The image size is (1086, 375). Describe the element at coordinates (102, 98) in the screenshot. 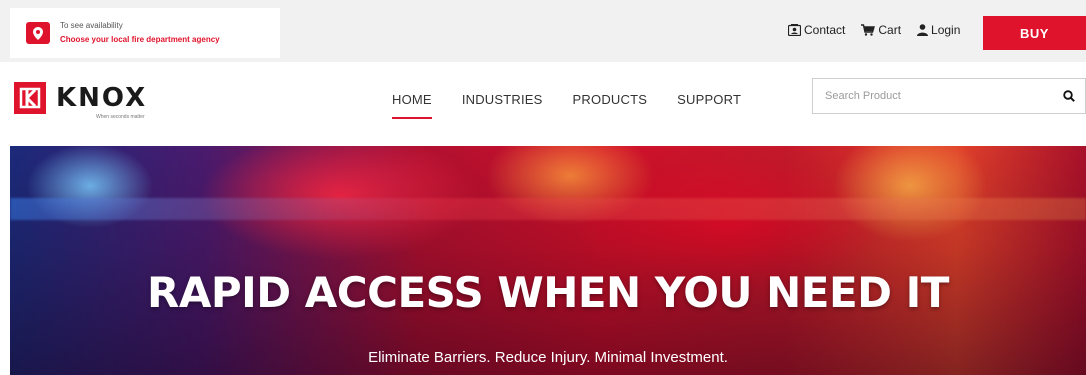

I see `brand-name: KNOX` at that location.